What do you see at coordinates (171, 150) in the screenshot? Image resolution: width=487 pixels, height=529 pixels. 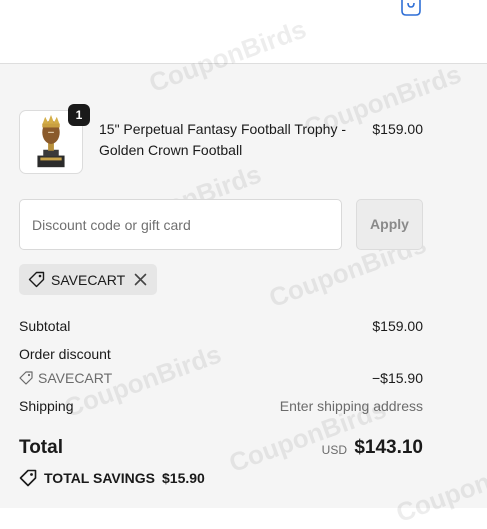 I see `product-title-line-2: Golden Crown Football` at bounding box center [171, 150].